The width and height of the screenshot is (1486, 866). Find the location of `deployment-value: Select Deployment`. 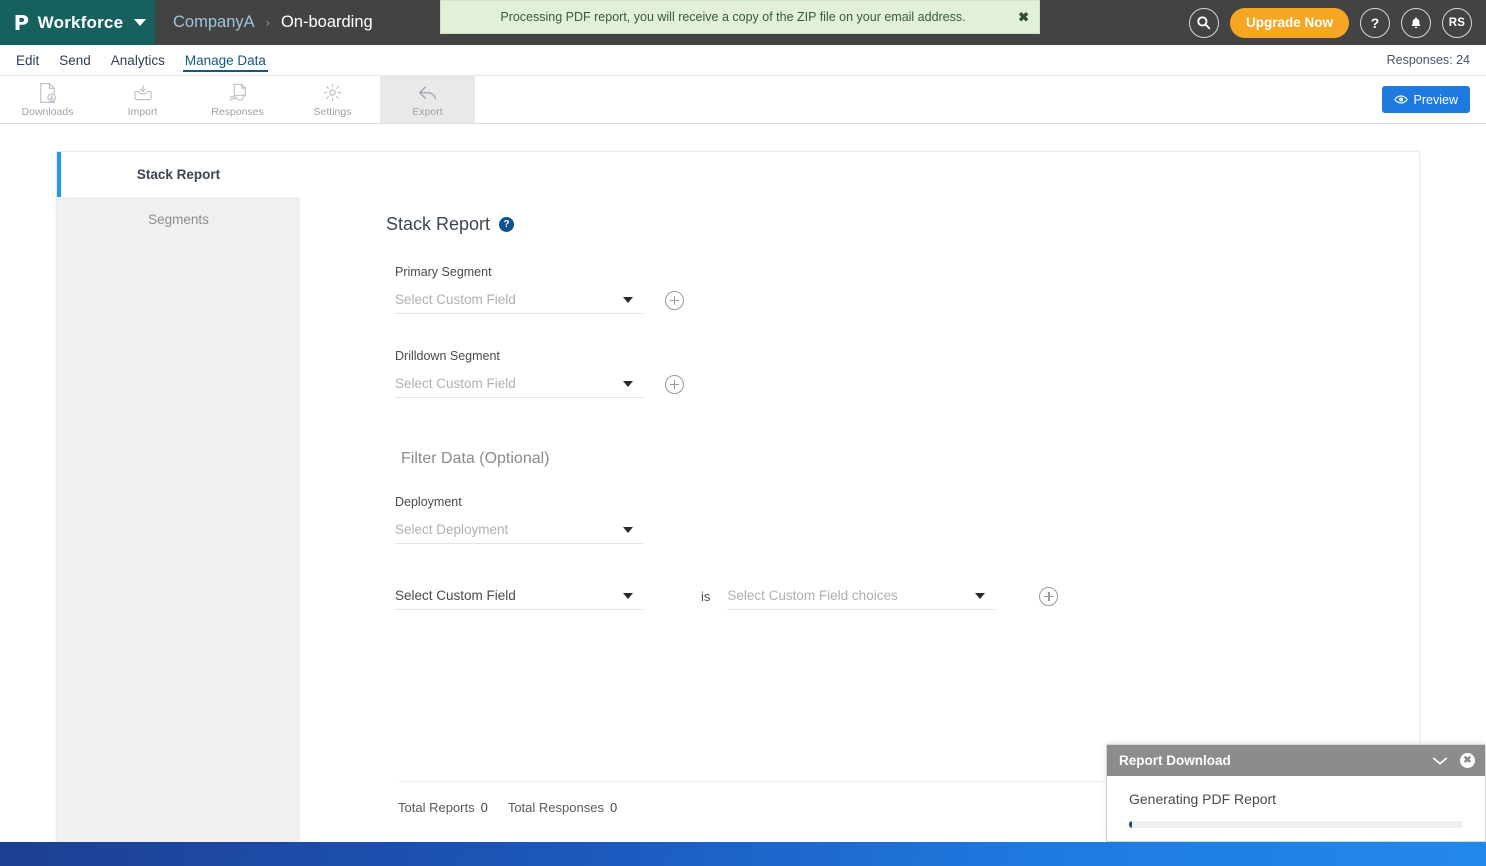

deployment-value: Select Deployment is located at coordinates (452, 529).